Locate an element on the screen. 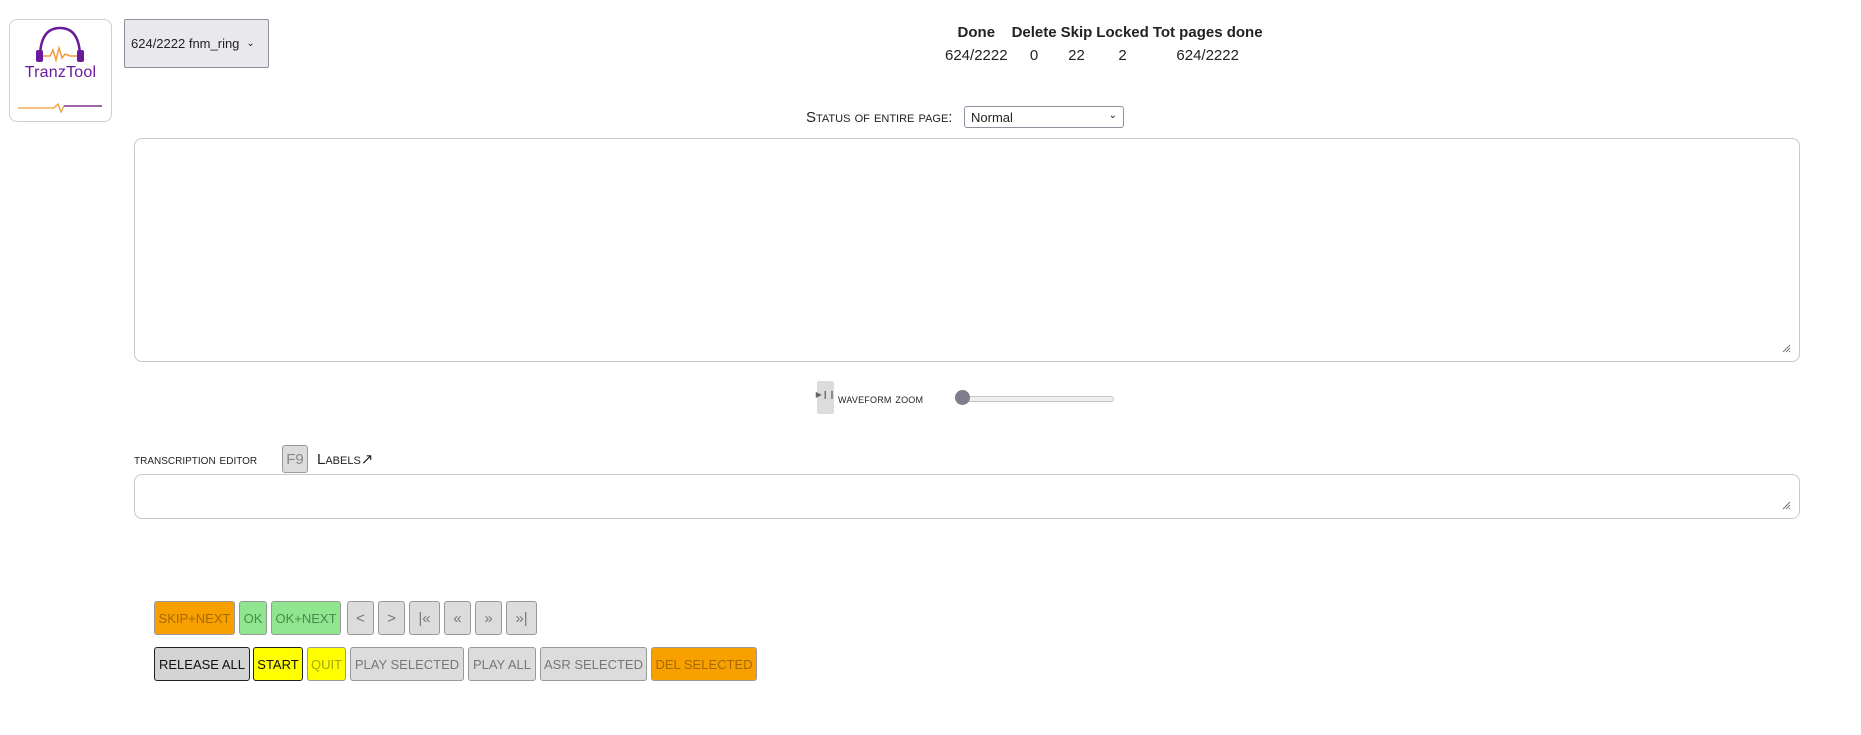 This screenshot has height=735, width=1861. stats-value-locked: 2 is located at coordinates (1122, 55).